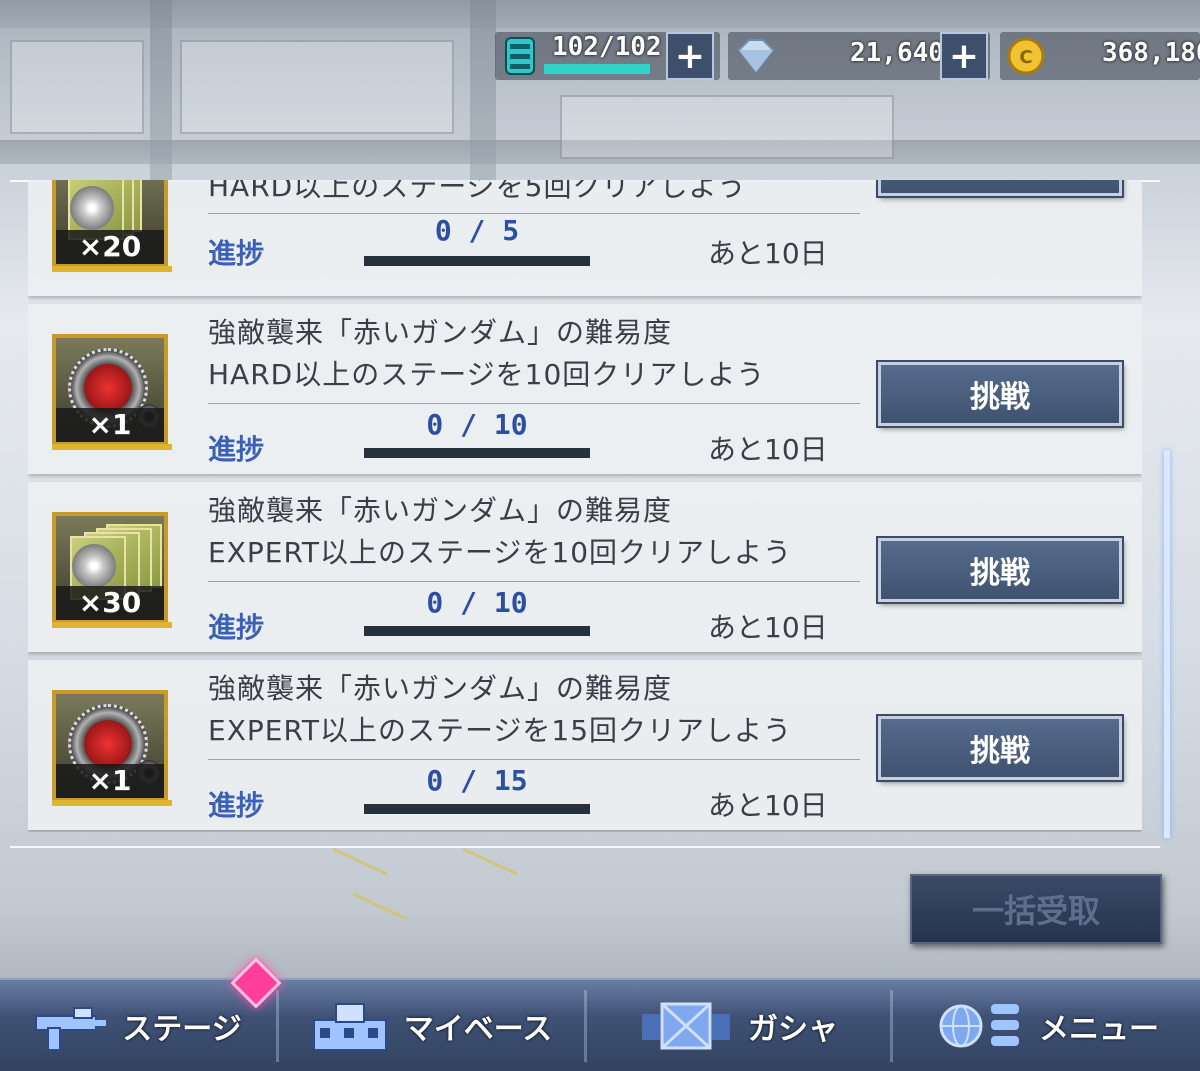  Describe the element at coordinates (110, 603) in the screenshot. I see `reward-count: ×30` at that location.